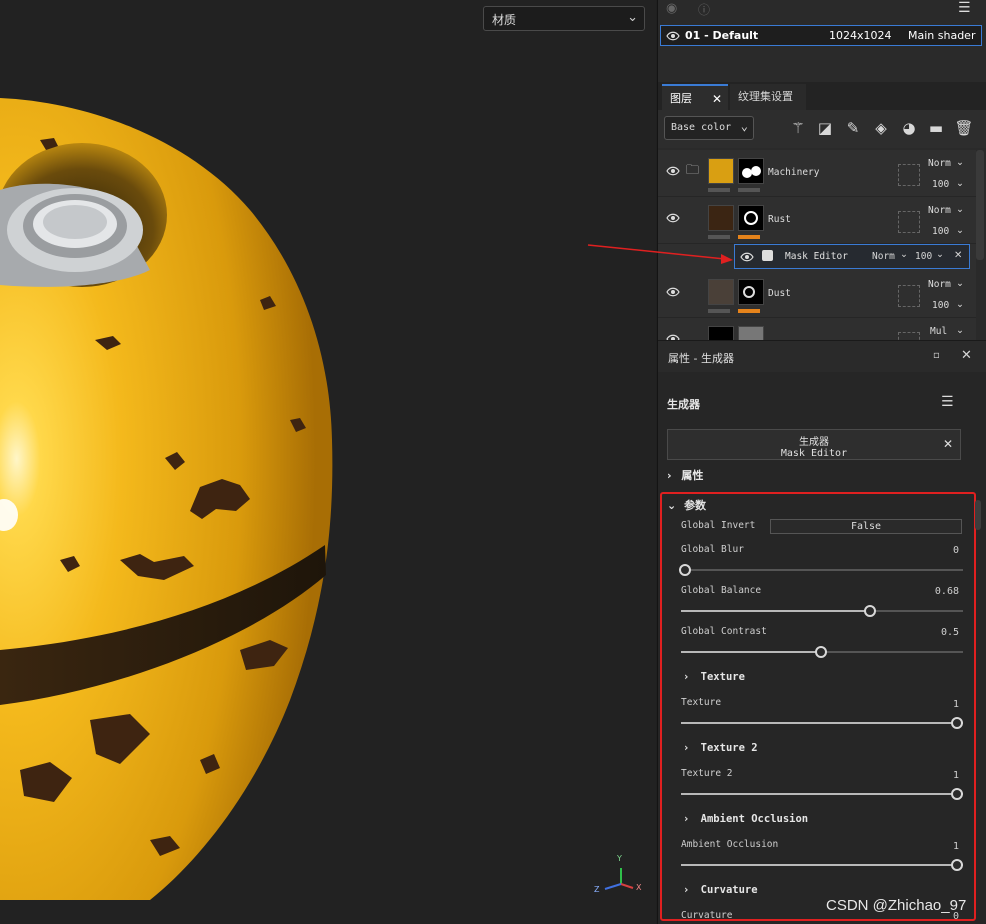  I want to click on tab-layers-label: 图层, so click(681, 98).